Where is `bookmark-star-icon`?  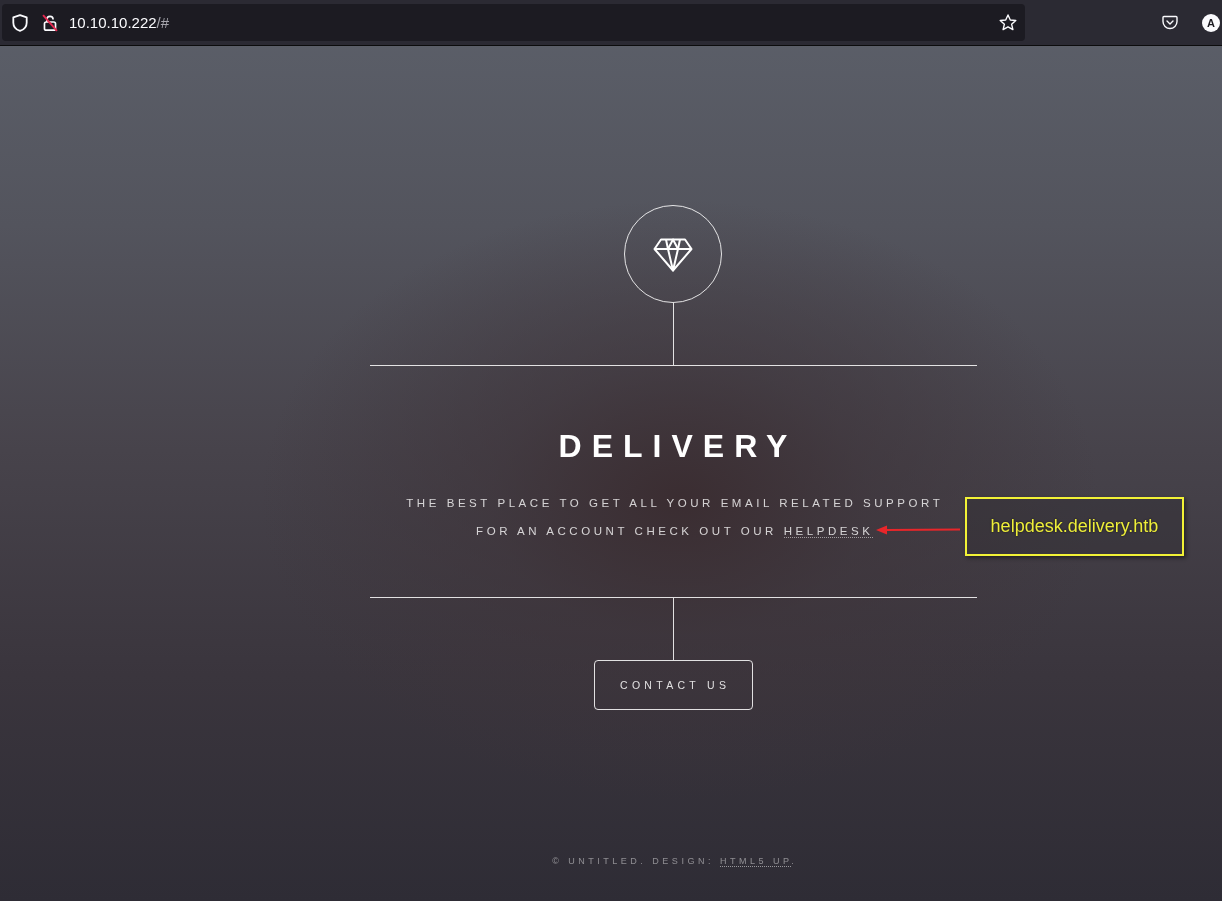 bookmark-star-icon is located at coordinates (1008, 22).